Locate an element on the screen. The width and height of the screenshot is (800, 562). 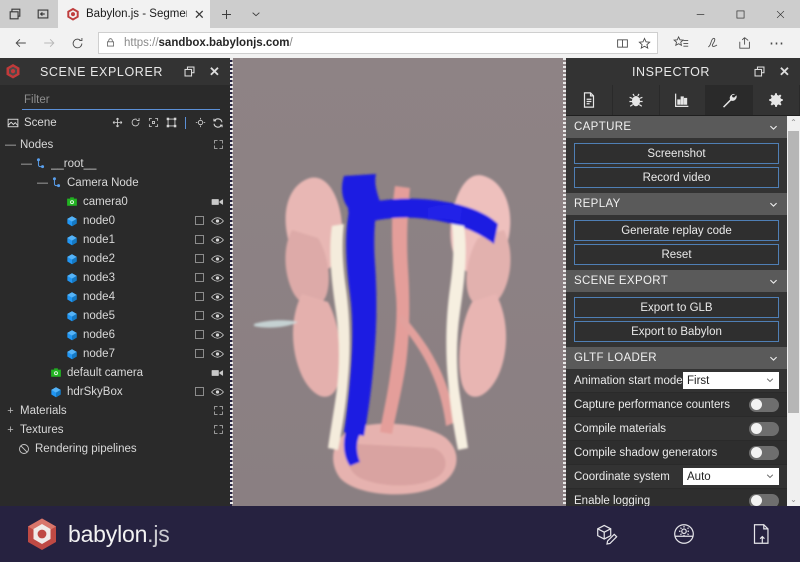
tree-item-root: — __root__ is located at coordinates (115, 163).